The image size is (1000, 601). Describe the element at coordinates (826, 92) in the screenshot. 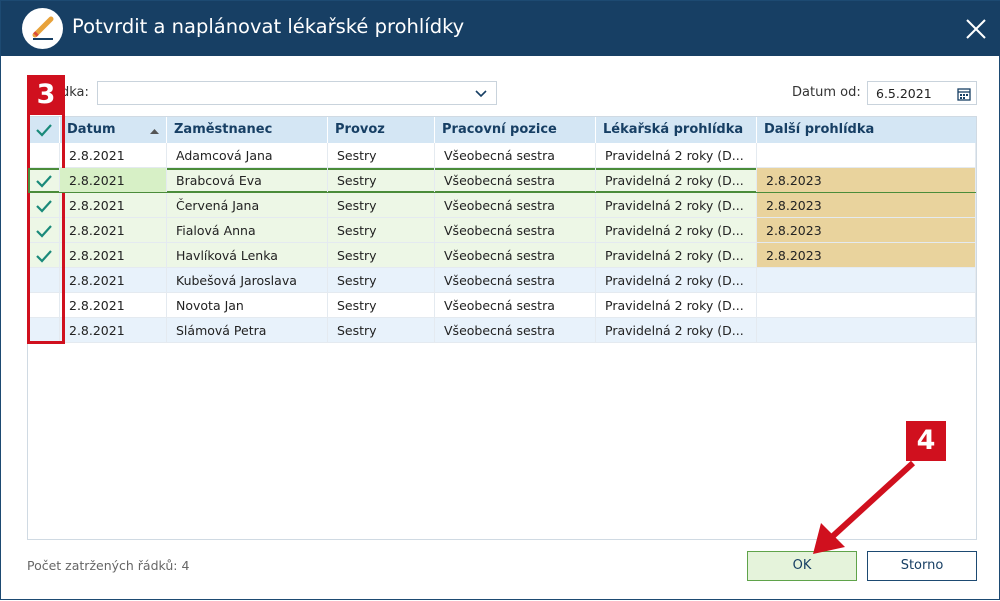

I see `date-from-label: Datum od:` at that location.